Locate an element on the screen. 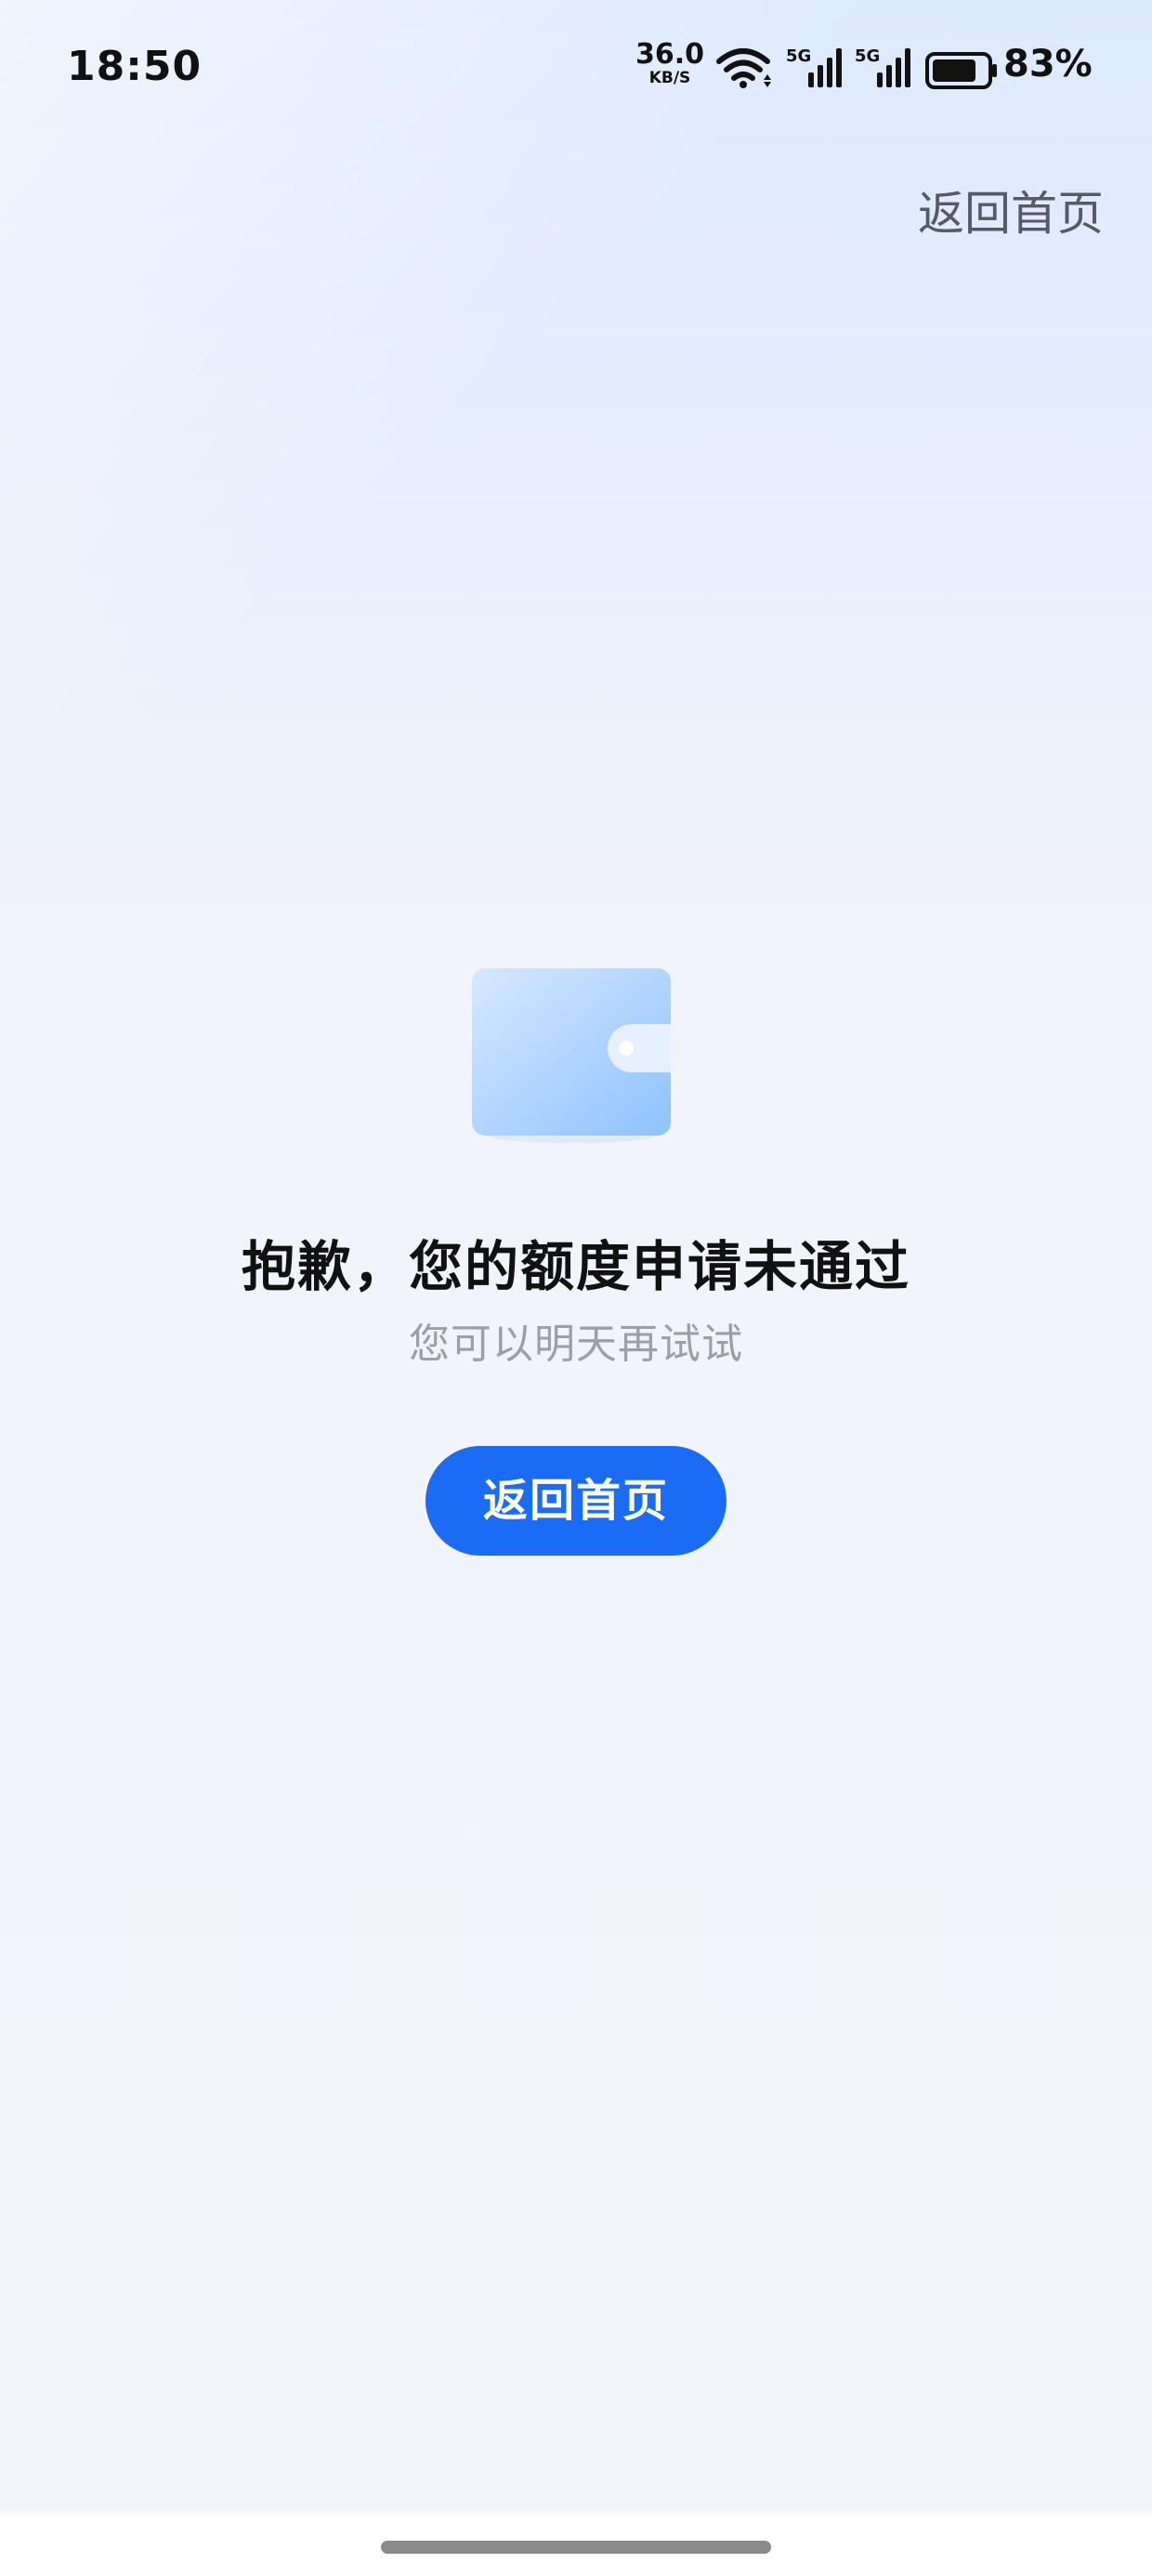  network-speed: 36.0 KB/S is located at coordinates (670, 63).